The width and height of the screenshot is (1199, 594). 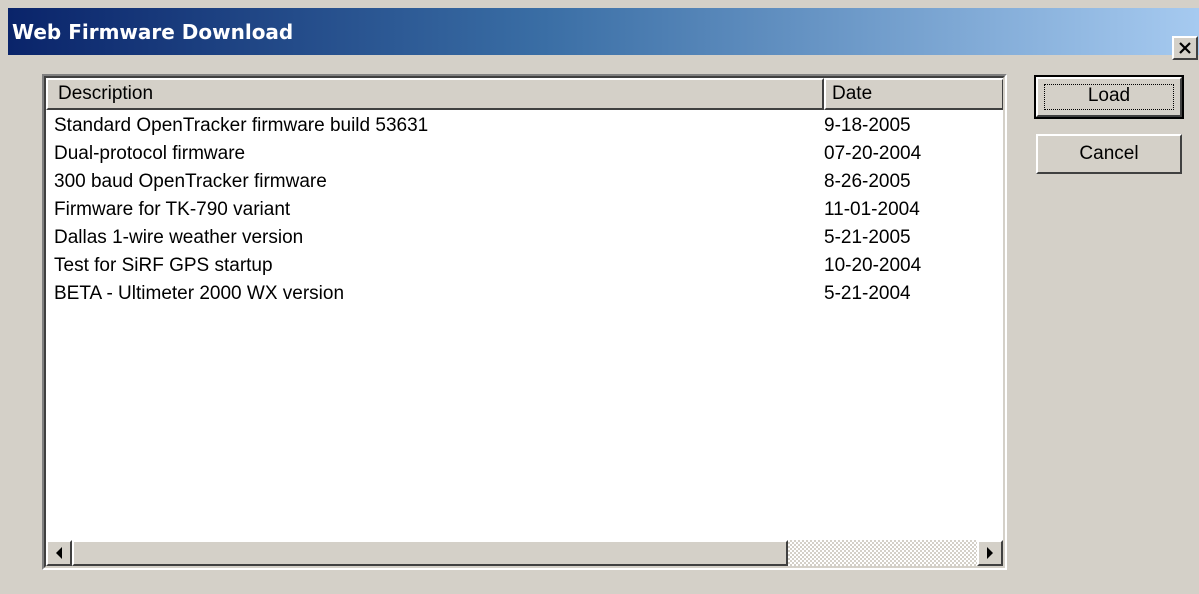 What do you see at coordinates (872, 209) in the screenshot?
I see `item-date: 11-01-2004` at bounding box center [872, 209].